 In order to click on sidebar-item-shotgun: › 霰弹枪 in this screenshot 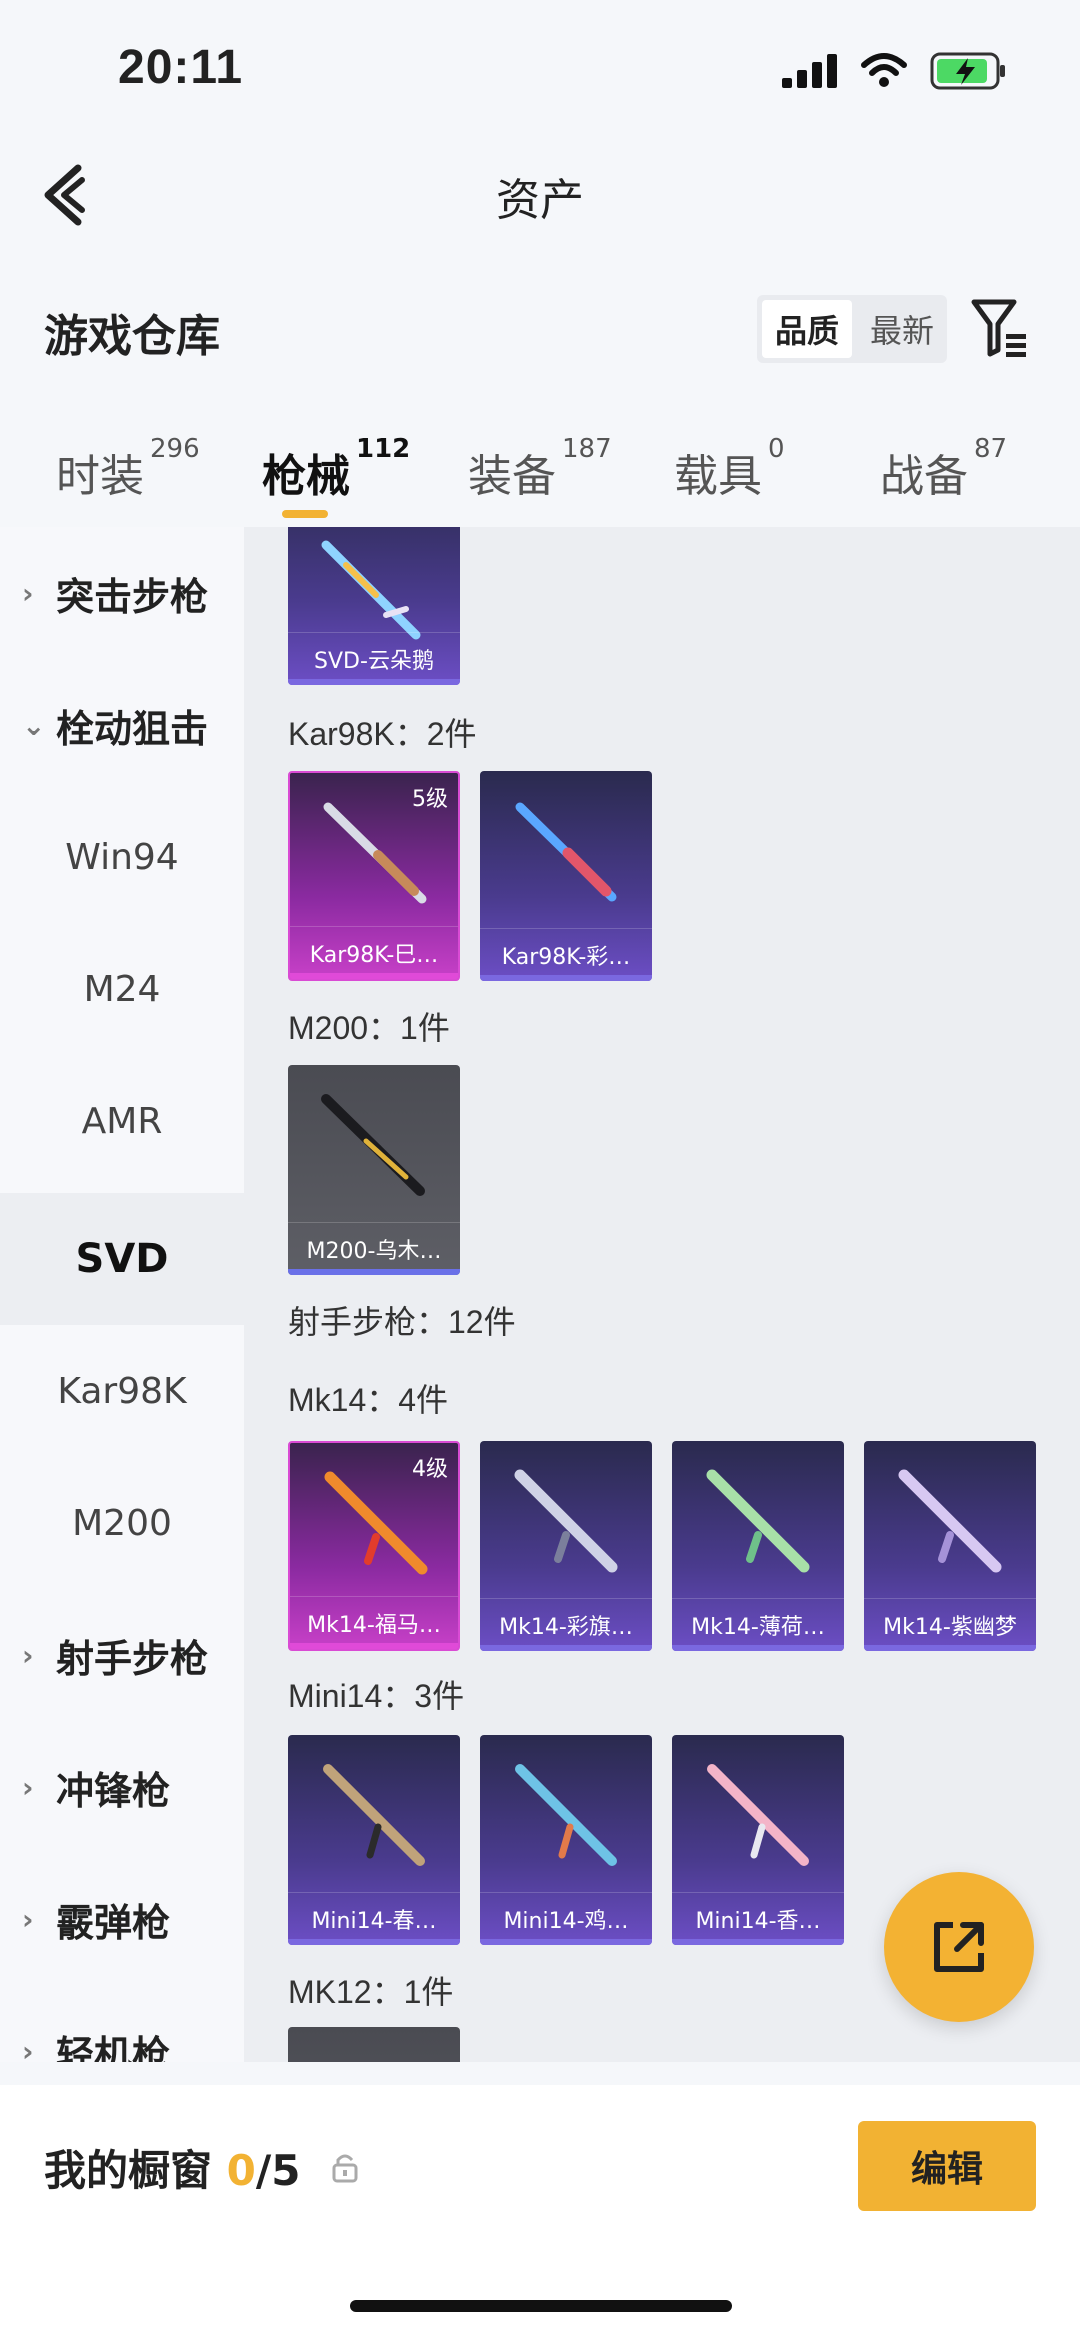, I will do `click(122, 1919)`.